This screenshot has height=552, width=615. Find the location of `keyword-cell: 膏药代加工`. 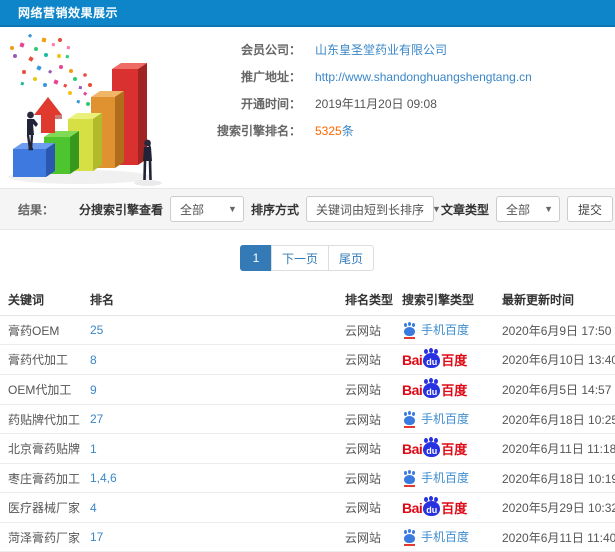

keyword-cell: 膏药代加工 is located at coordinates (41, 359).